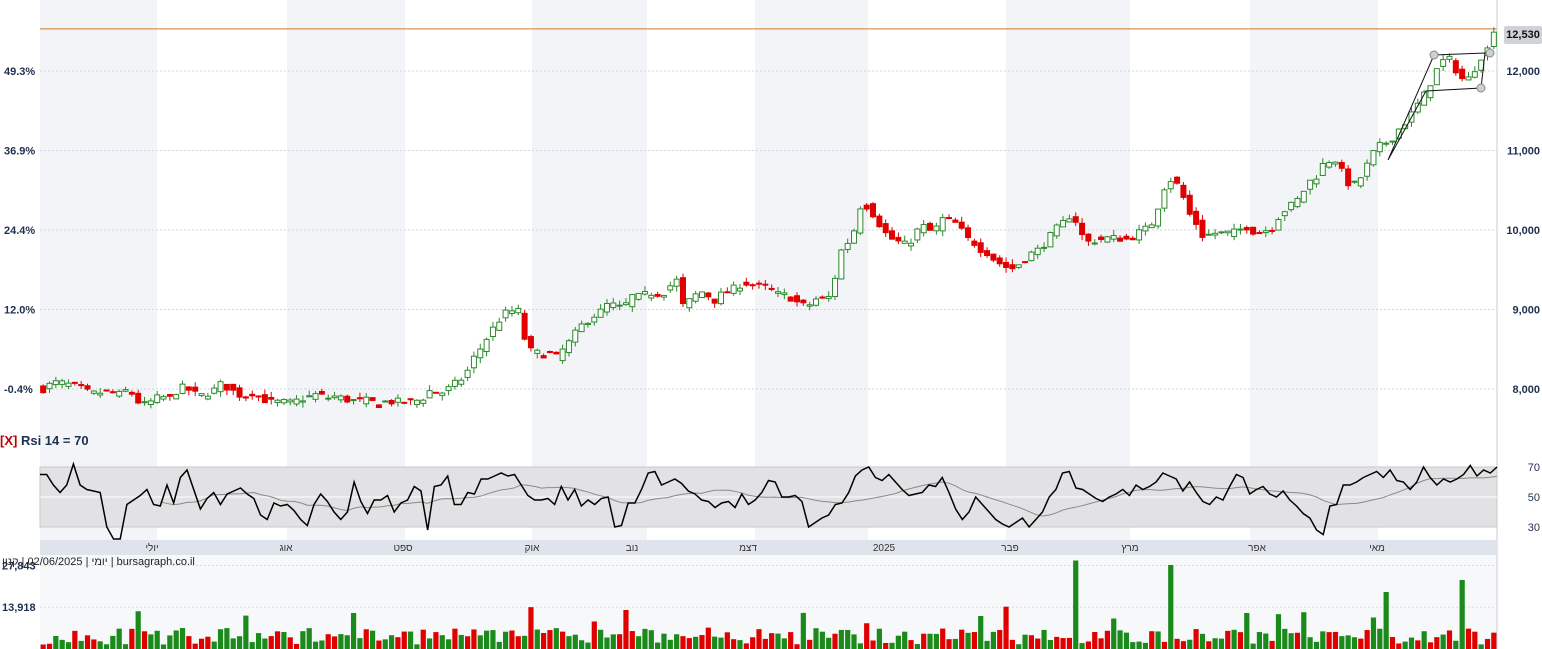  Describe the element at coordinates (1523, 35) in the screenshot. I see `last-price-label: 12,530` at that location.